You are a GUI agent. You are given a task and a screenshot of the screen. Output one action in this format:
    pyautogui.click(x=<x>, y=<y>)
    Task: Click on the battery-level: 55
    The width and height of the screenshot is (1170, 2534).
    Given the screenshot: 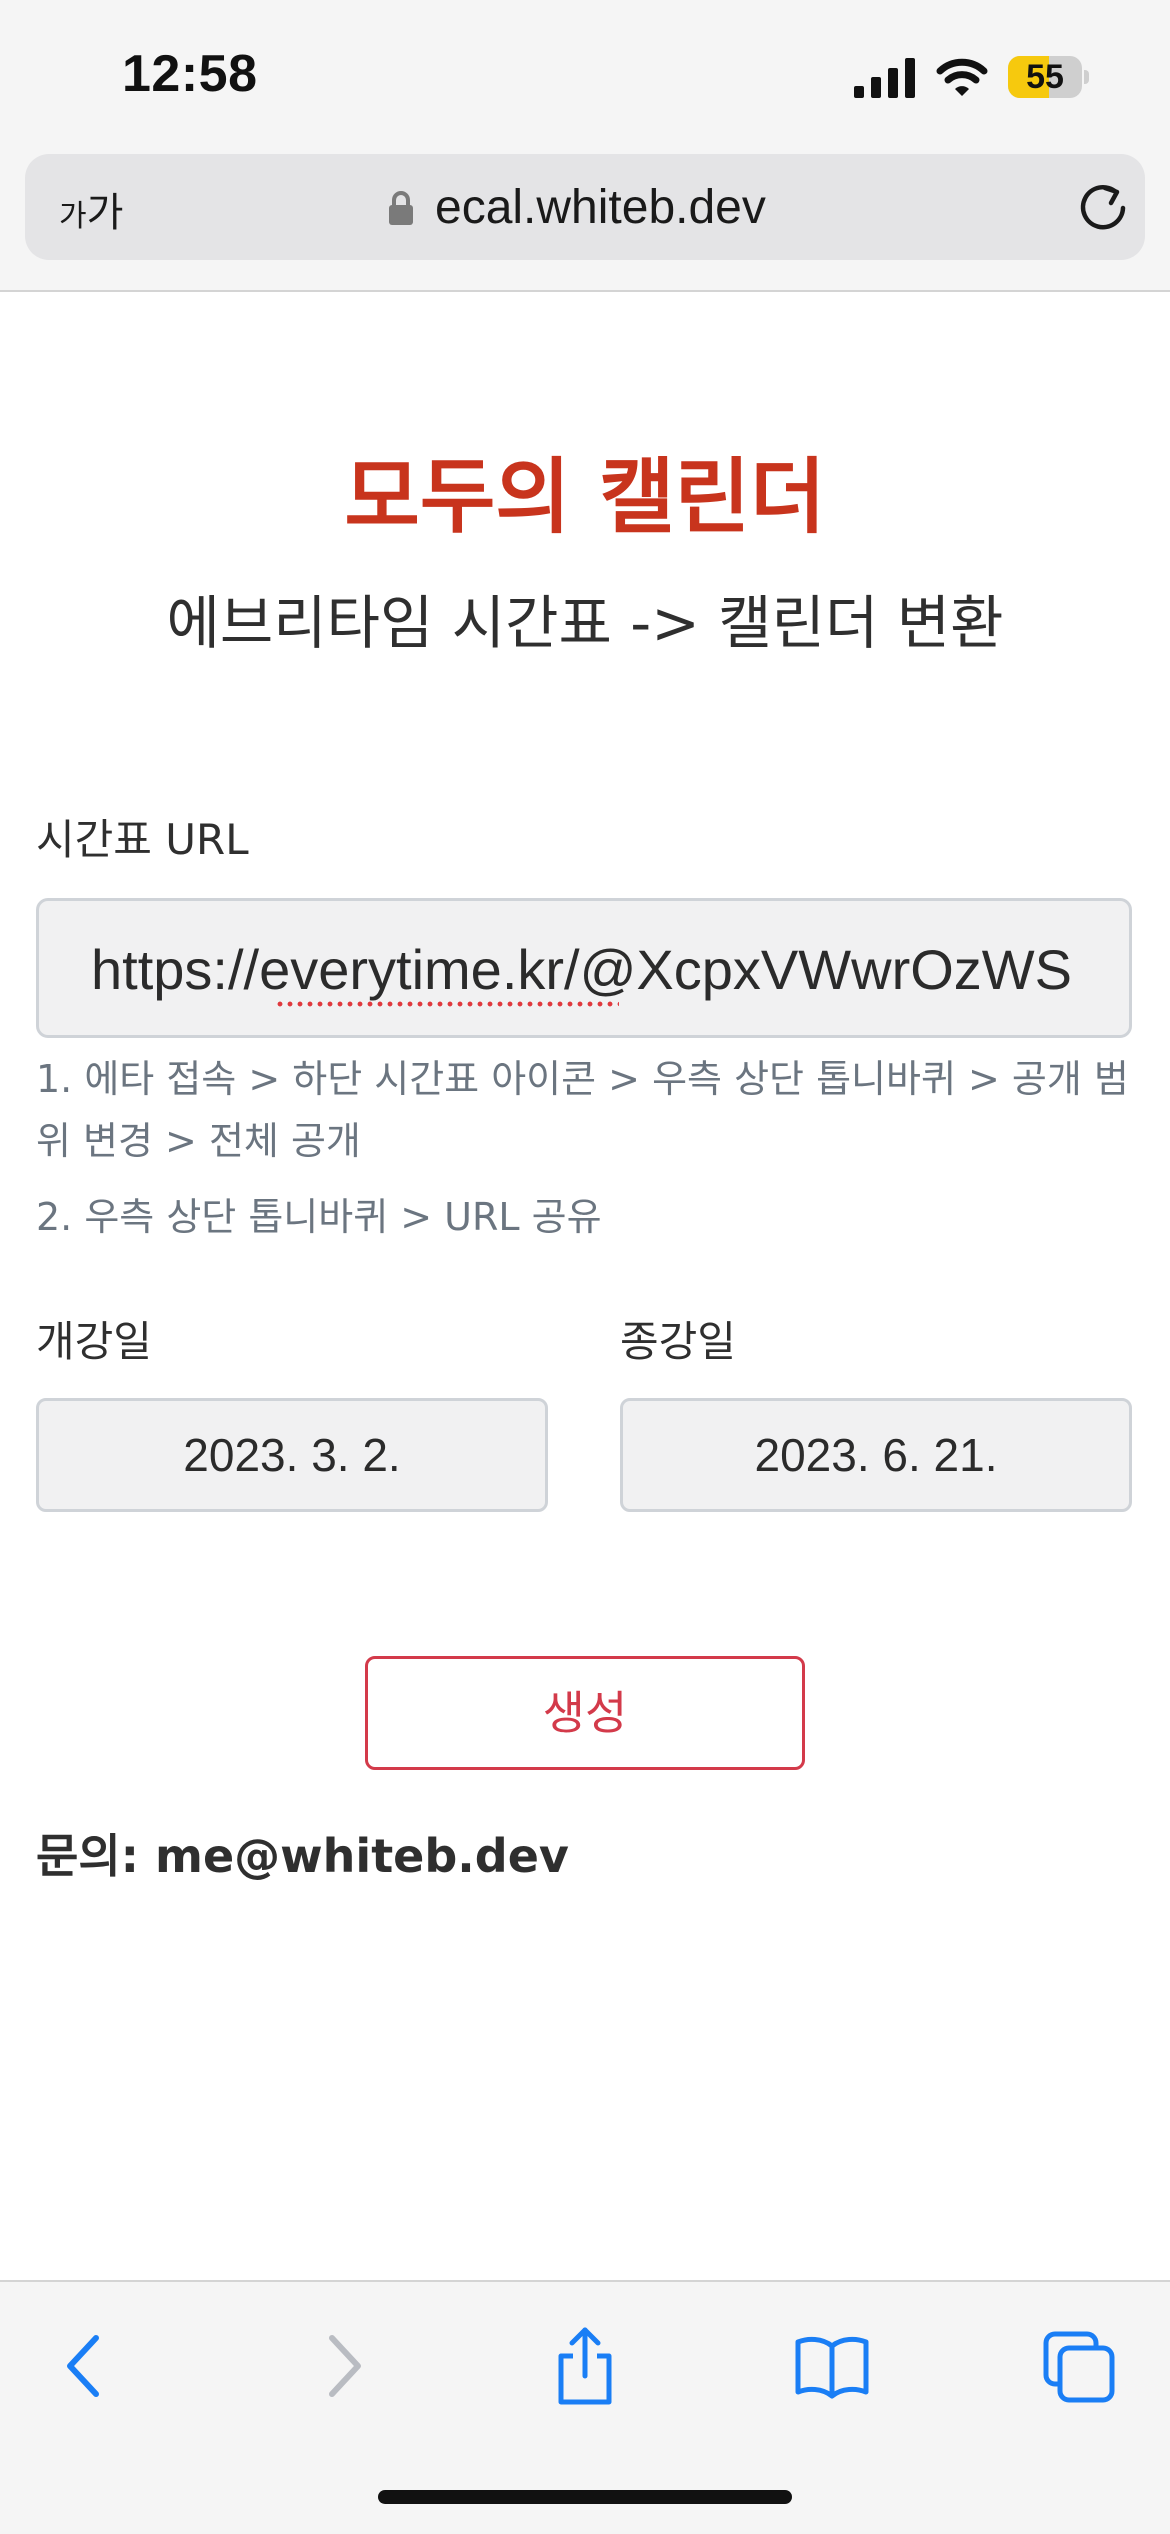 What is the action you would take?
    pyautogui.click(x=1045, y=77)
    